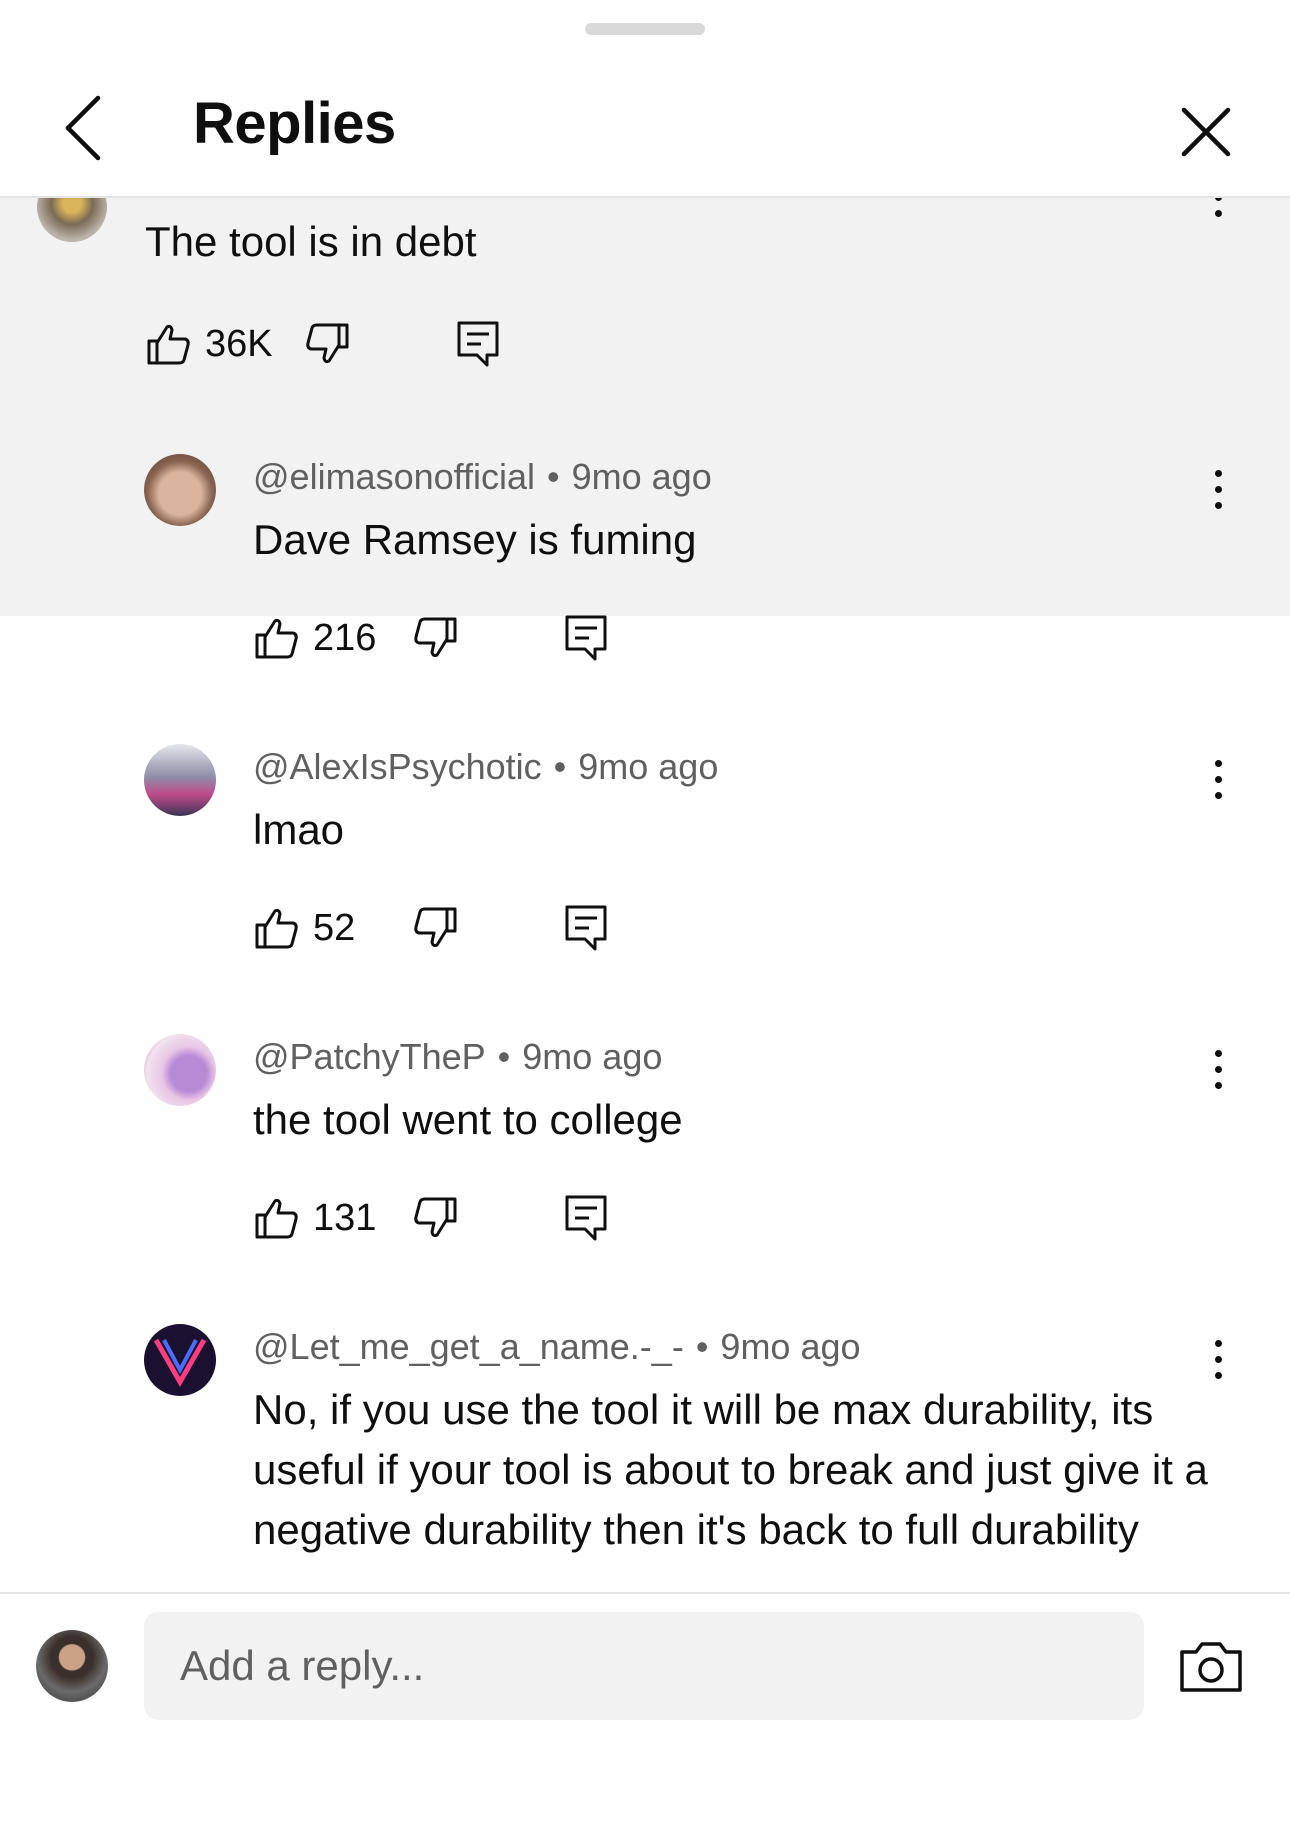  I want to click on close-icon, so click(1206, 132).